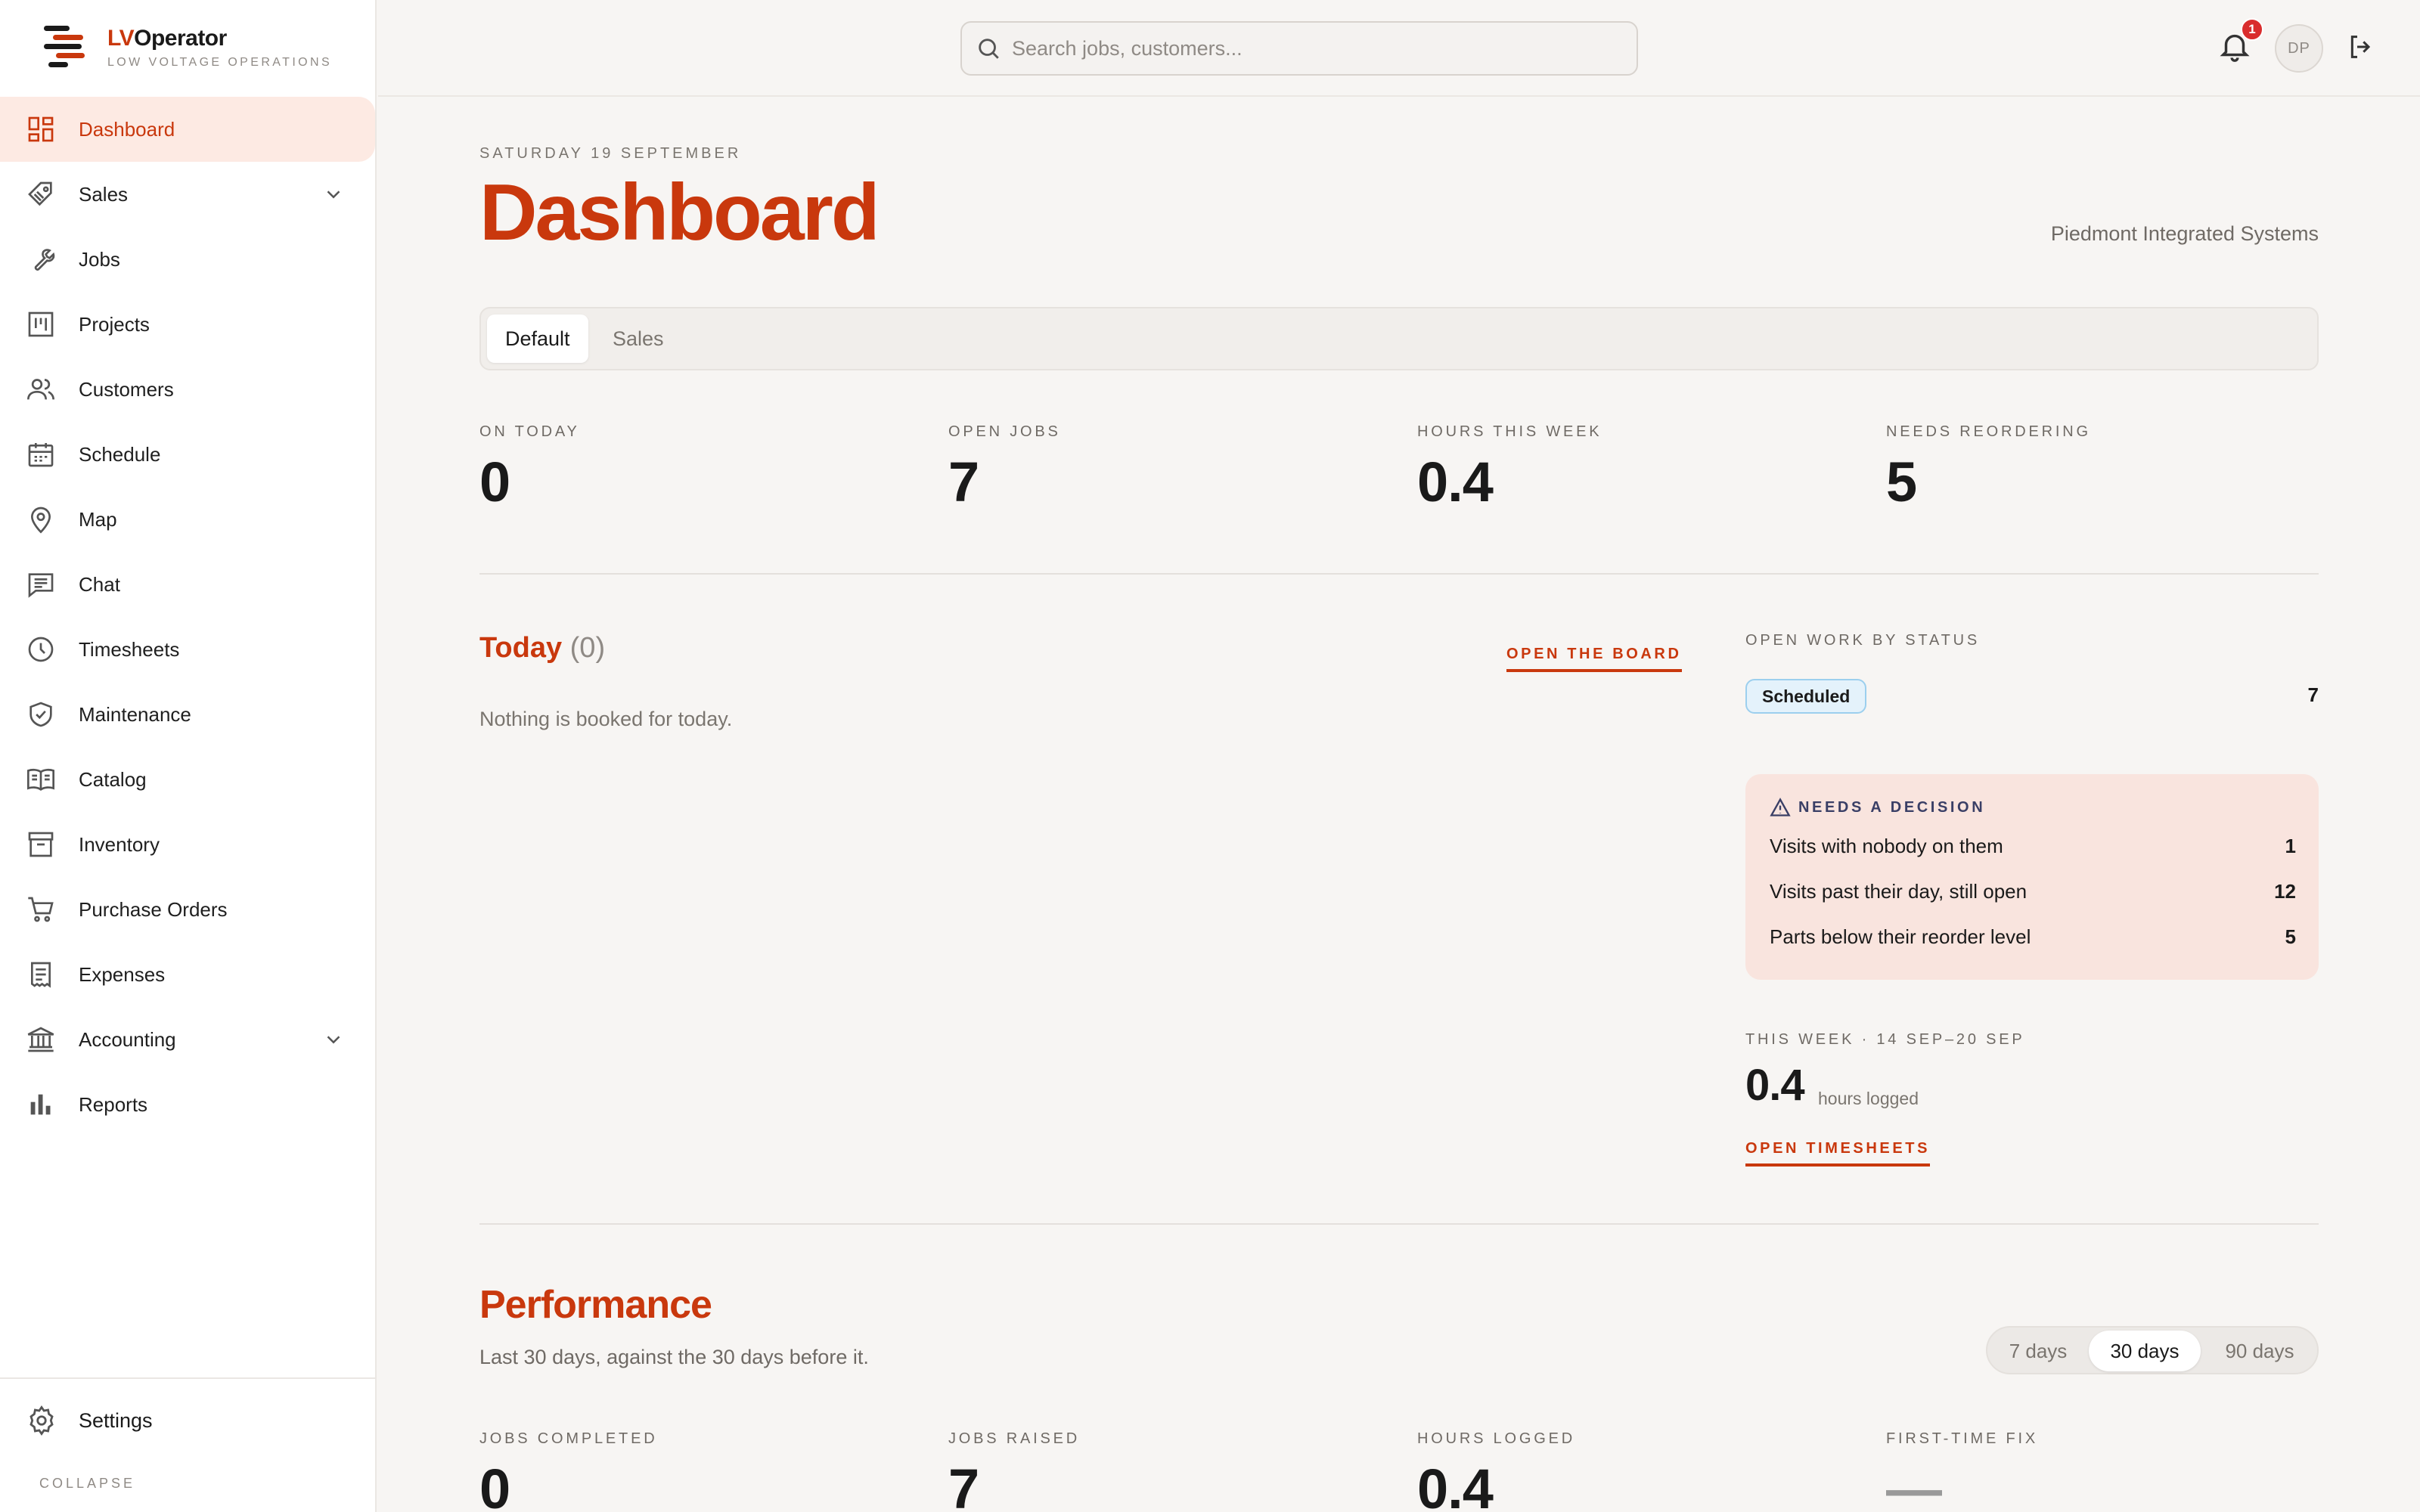 The width and height of the screenshot is (2420, 1512). I want to click on sidebar-item-projects: Projects, so click(188, 324).